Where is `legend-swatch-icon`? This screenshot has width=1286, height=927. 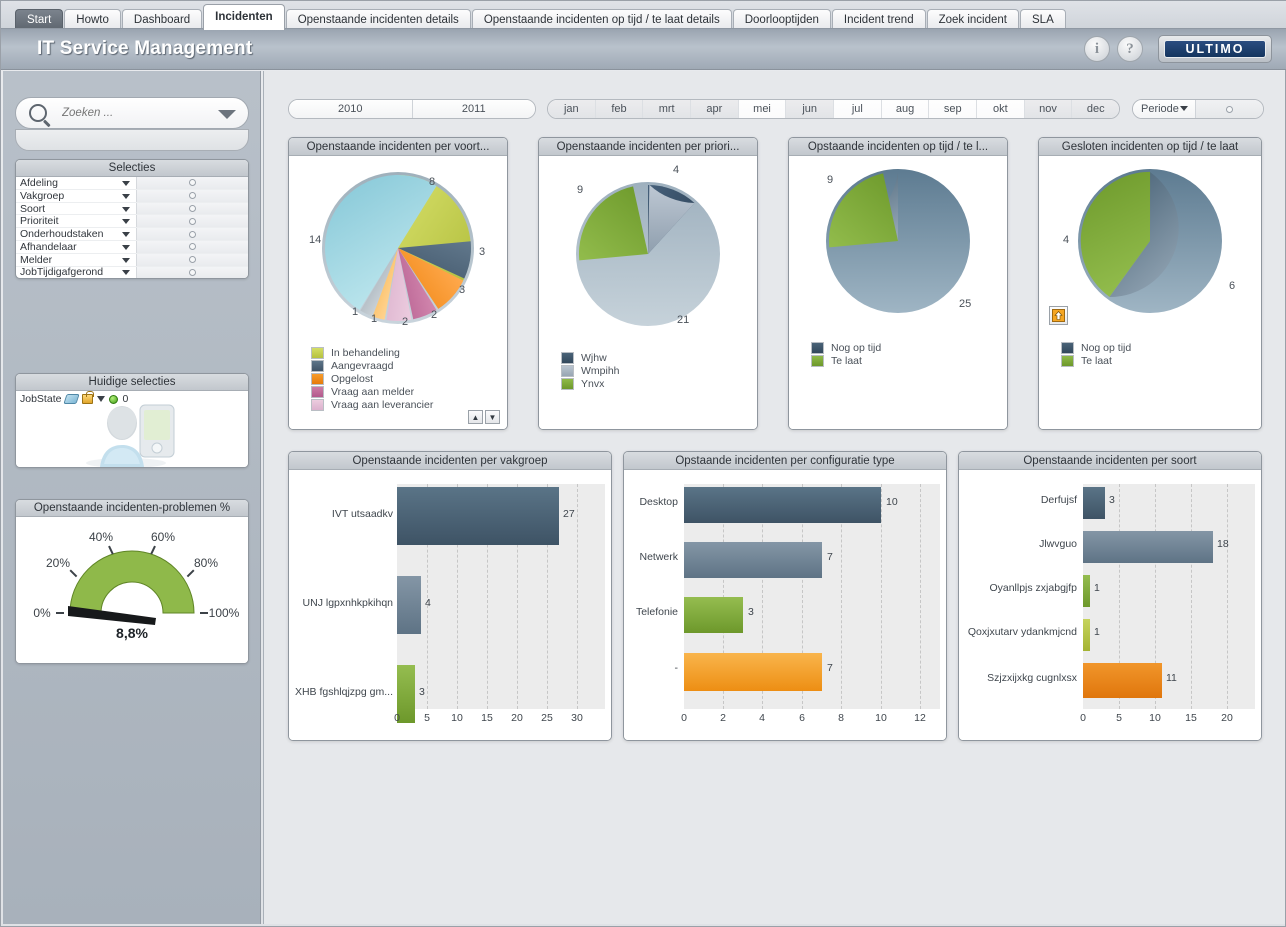
legend-swatch-icon is located at coordinates (567, 370).